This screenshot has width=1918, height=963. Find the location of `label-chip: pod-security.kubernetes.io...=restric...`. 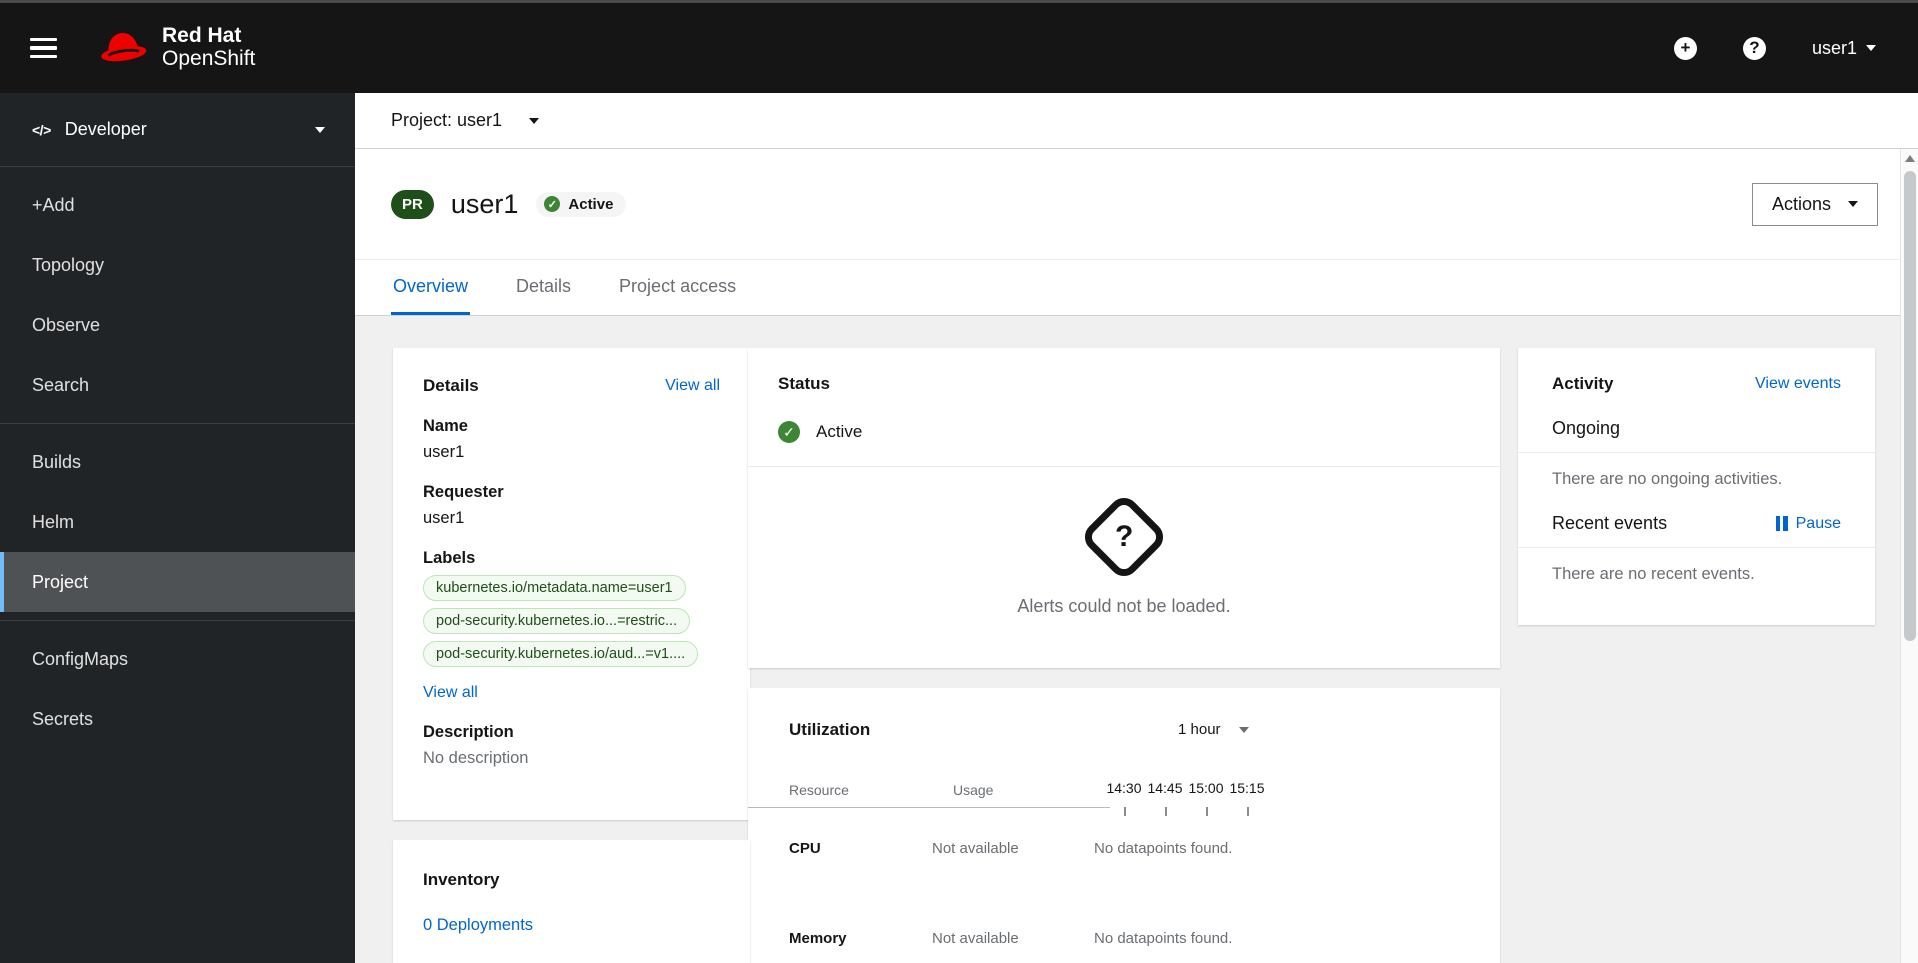

label-chip: pod-security.kubernetes.io...=restric... is located at coordinates (557, 621).